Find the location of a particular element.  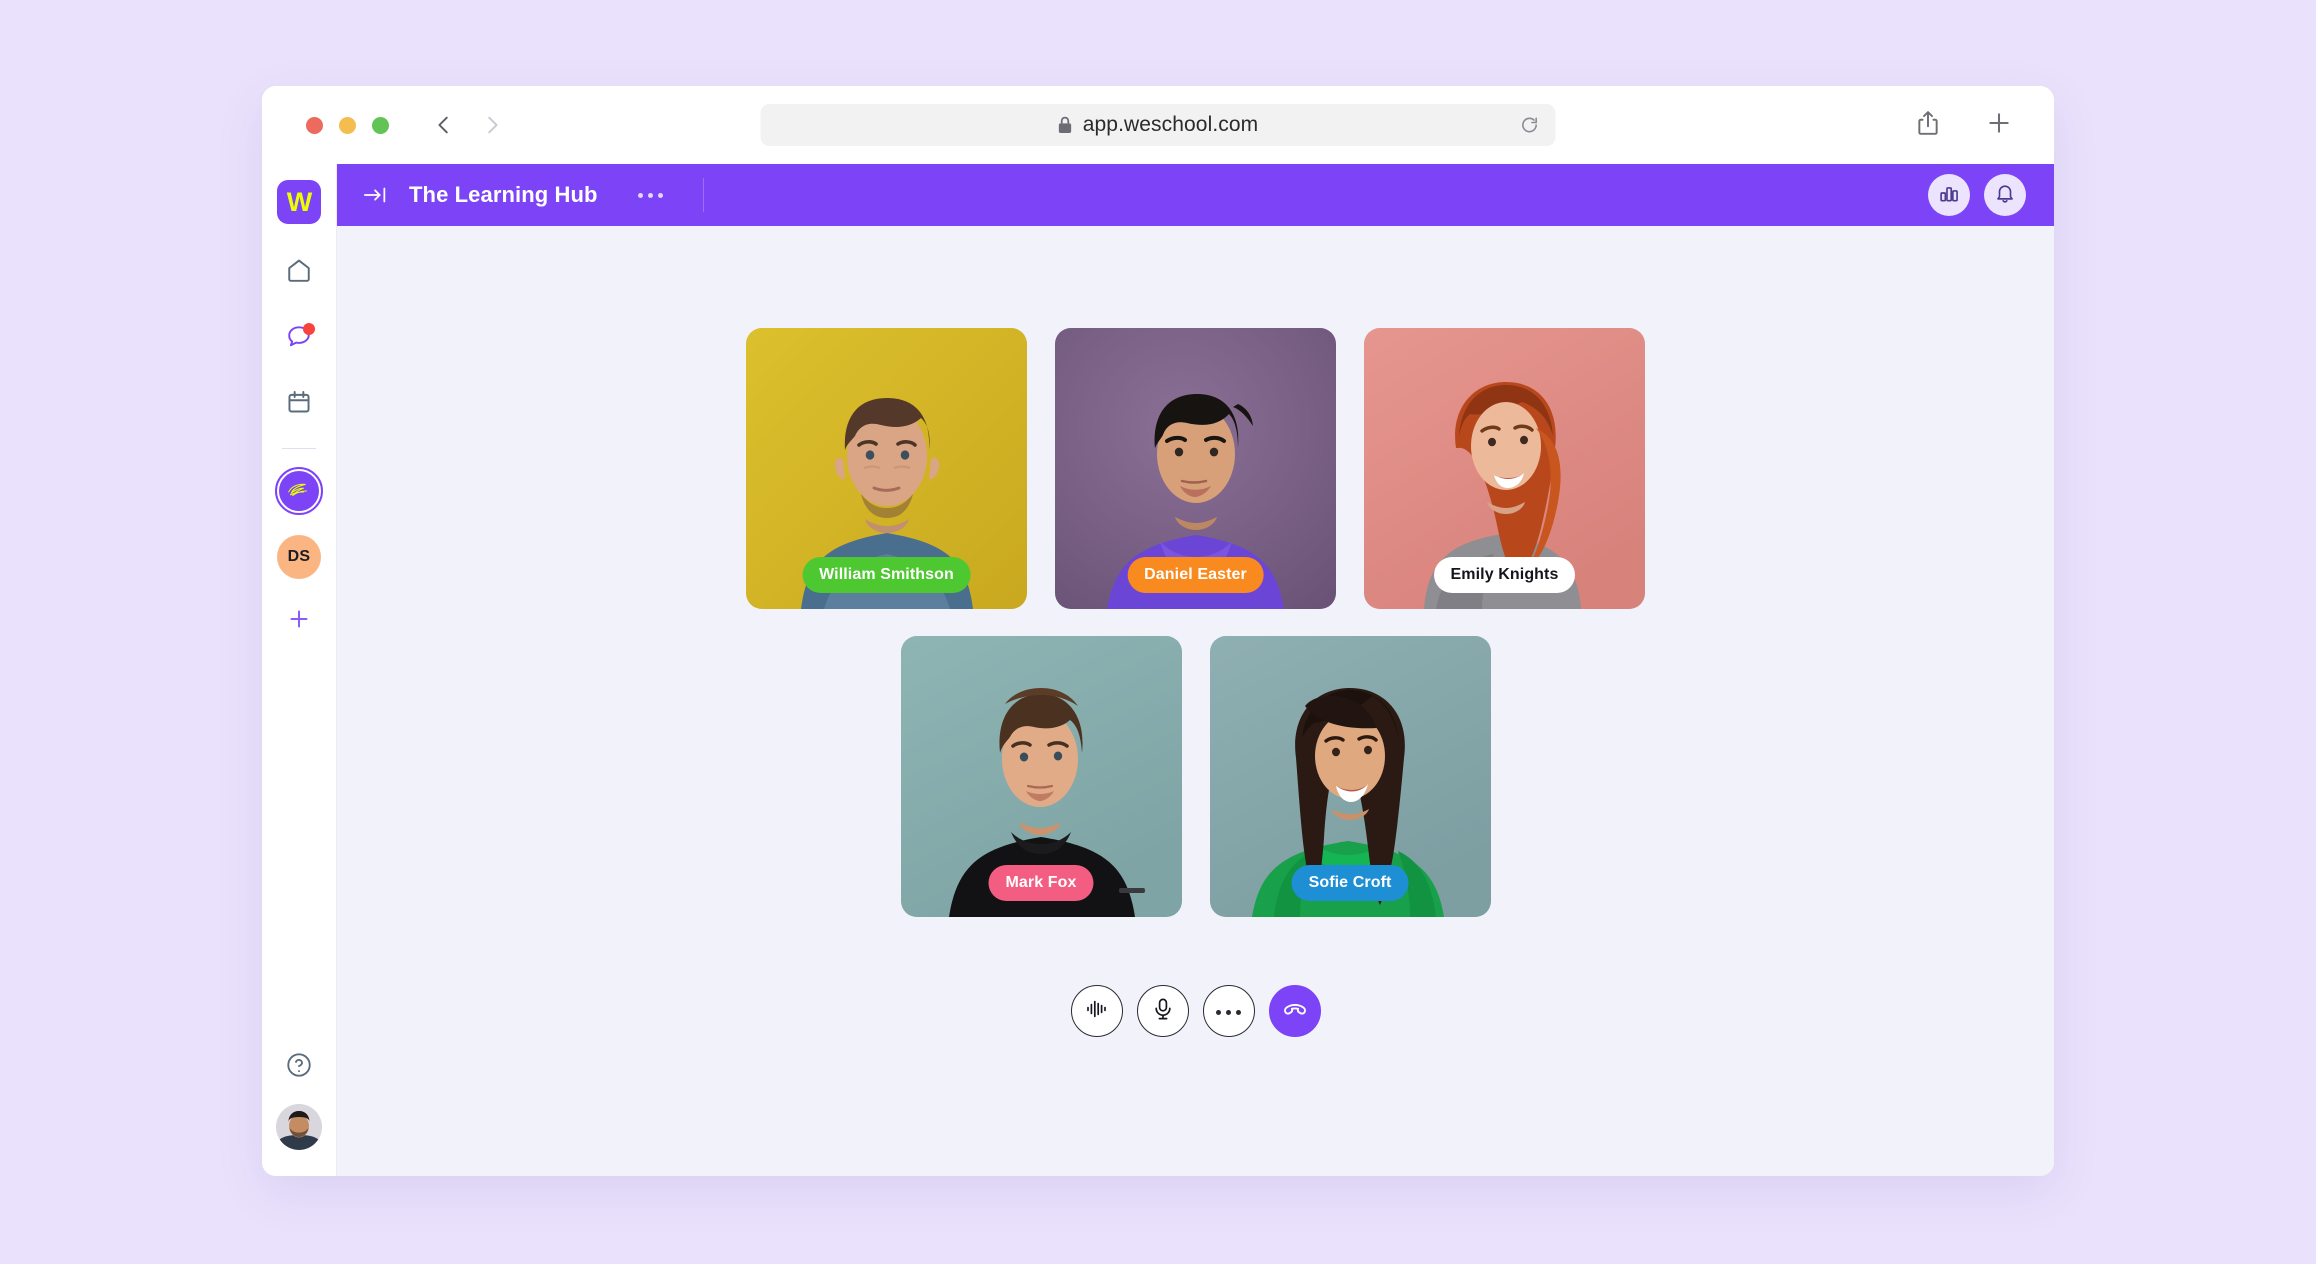

ellipsis-icon is located at coordinates (1229, 1011).